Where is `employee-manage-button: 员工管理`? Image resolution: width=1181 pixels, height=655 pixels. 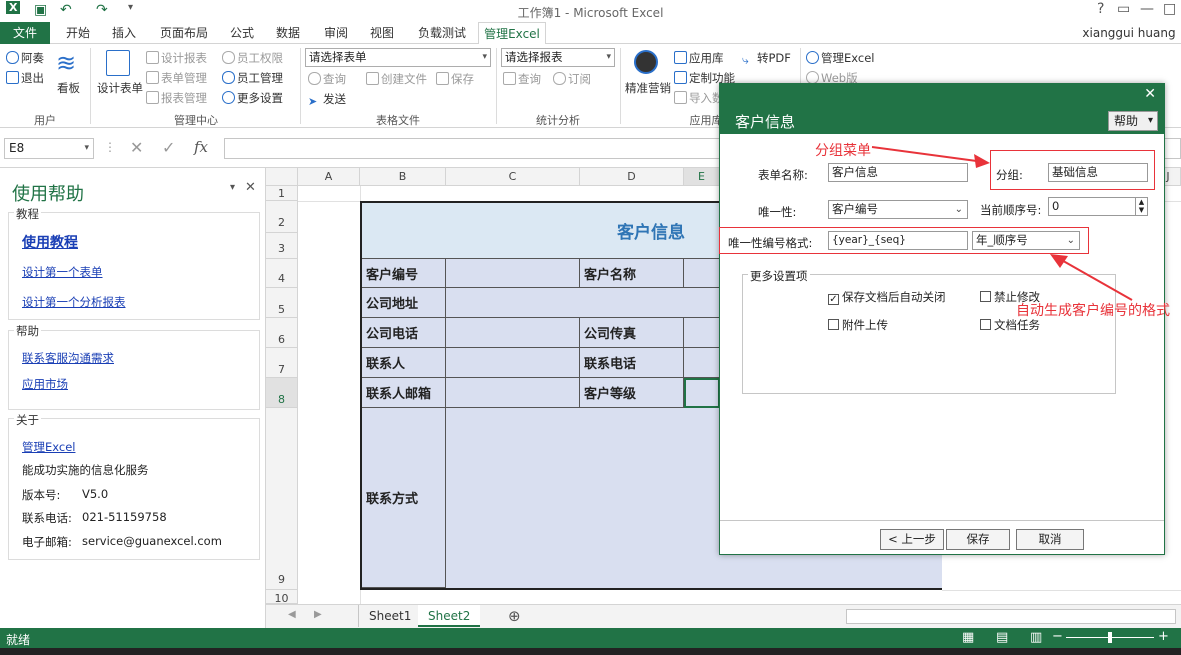
employee-manage-button: 员工管理 is located at coordinates (252, 78).